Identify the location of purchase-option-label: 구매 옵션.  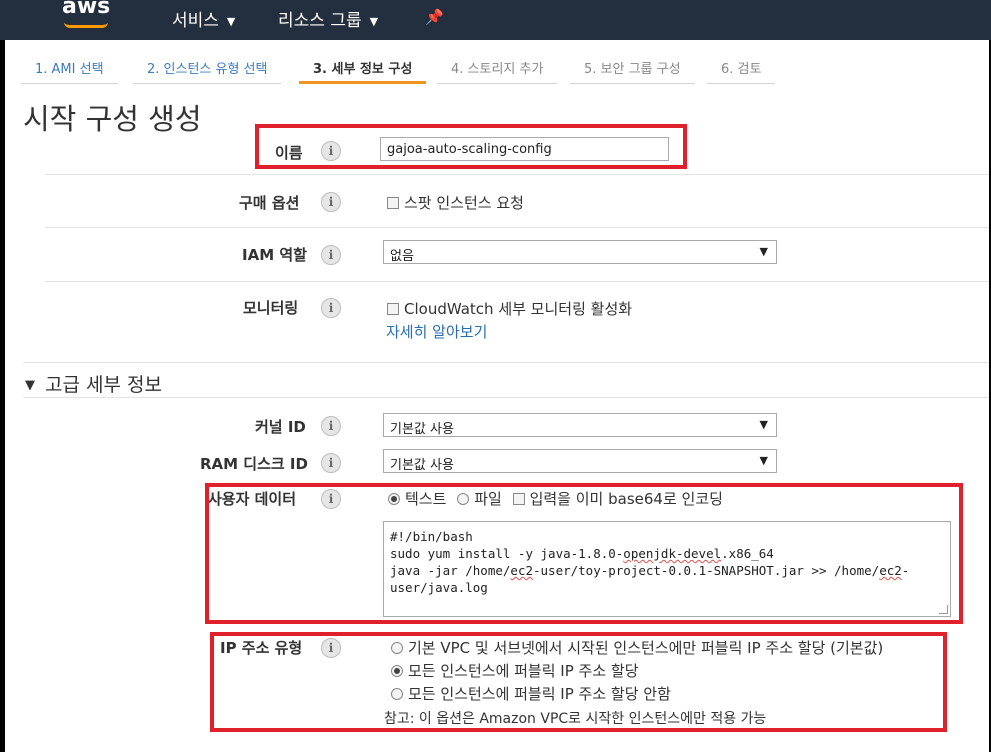
(269, 203).